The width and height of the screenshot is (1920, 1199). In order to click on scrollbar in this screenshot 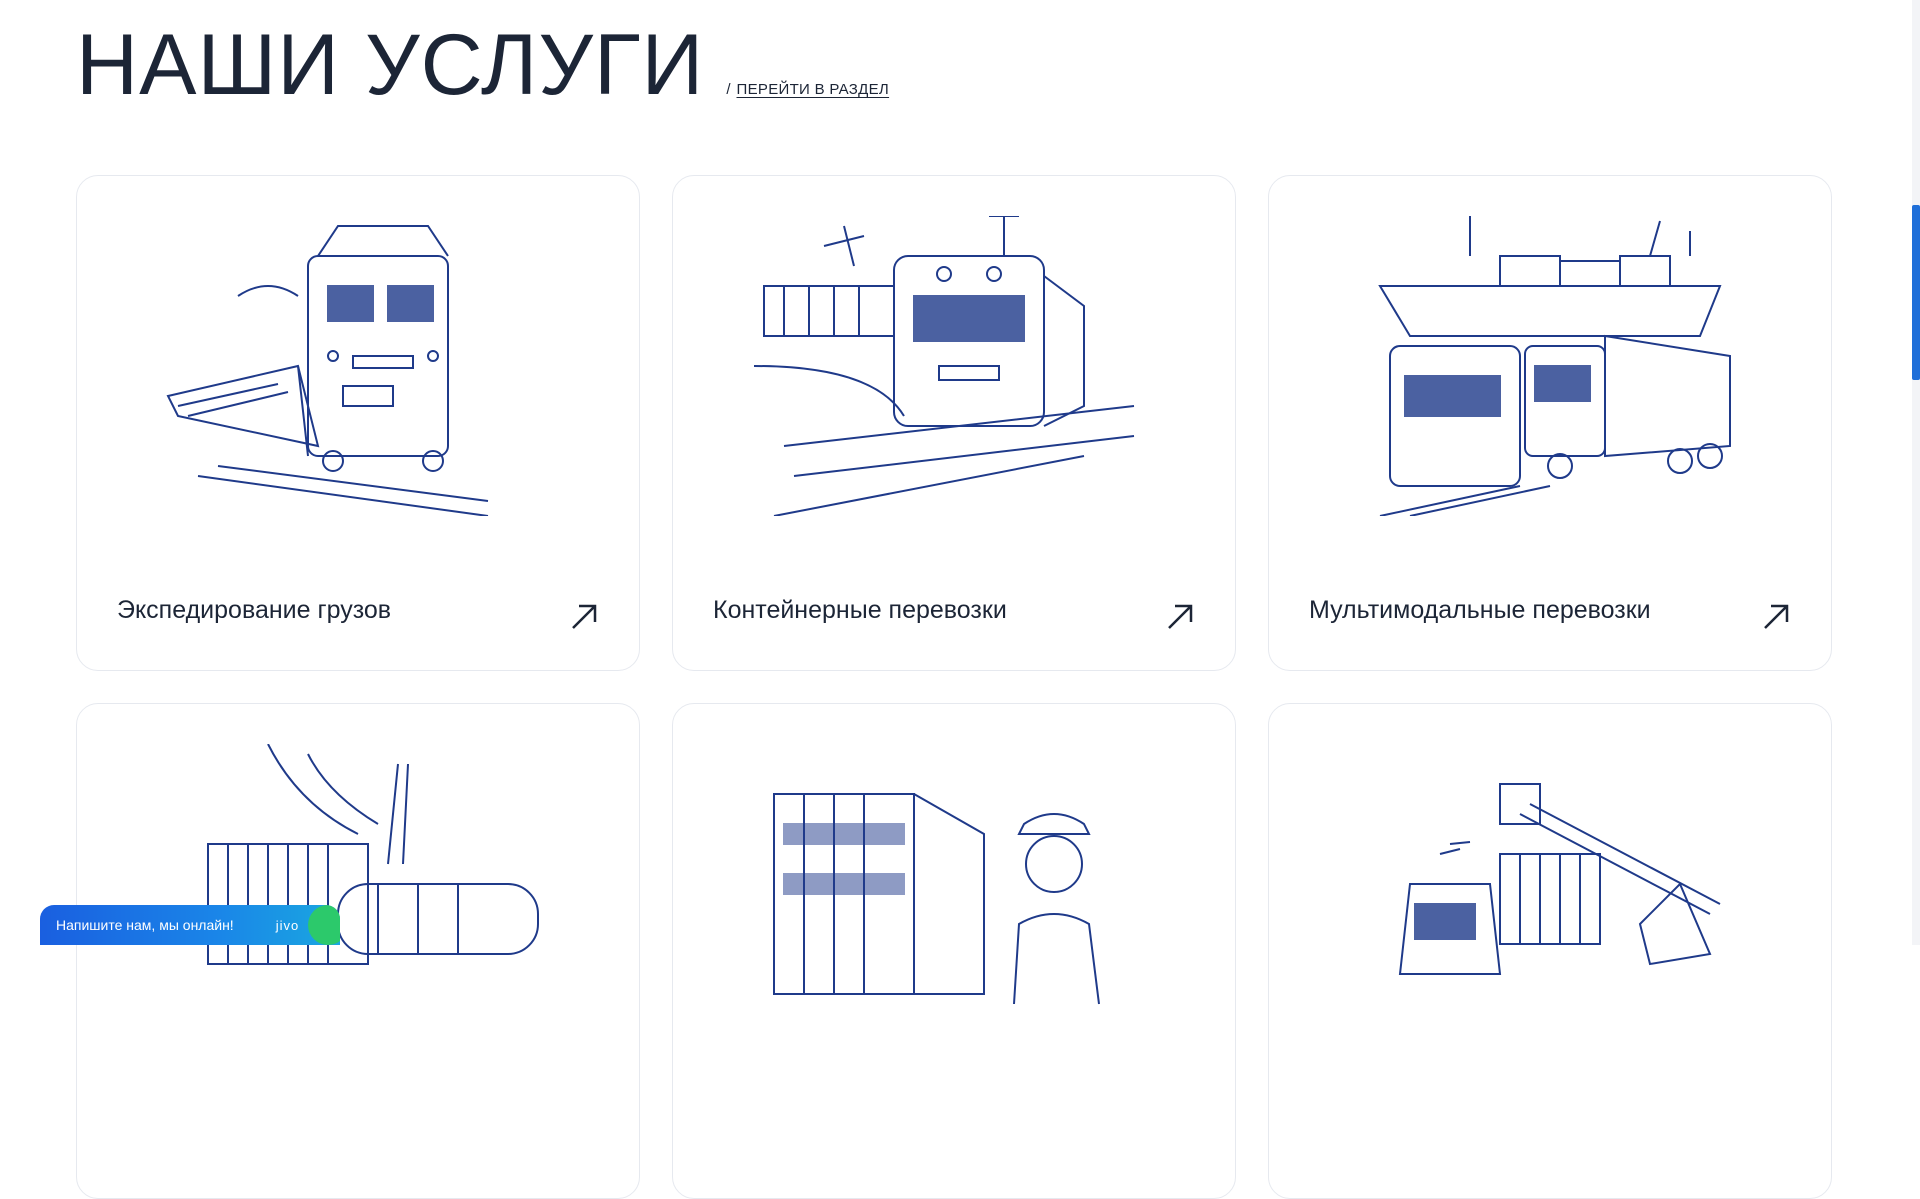, I will do `click(1916, 472)`.